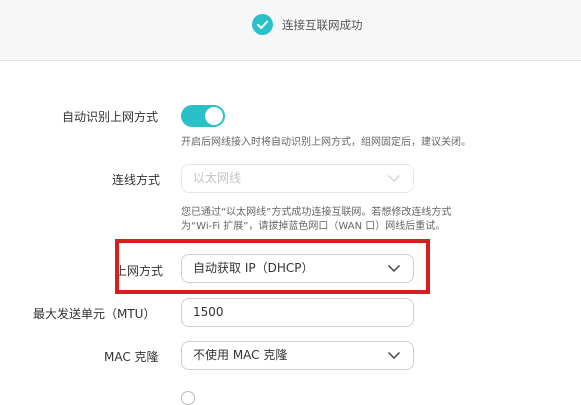 This screenshot has height=405, width=581. What do you see at coordinates (131, 357) in the screenshot?
I see `mac-clone-label: MAC 克隆` at bounding box center [131, 357].